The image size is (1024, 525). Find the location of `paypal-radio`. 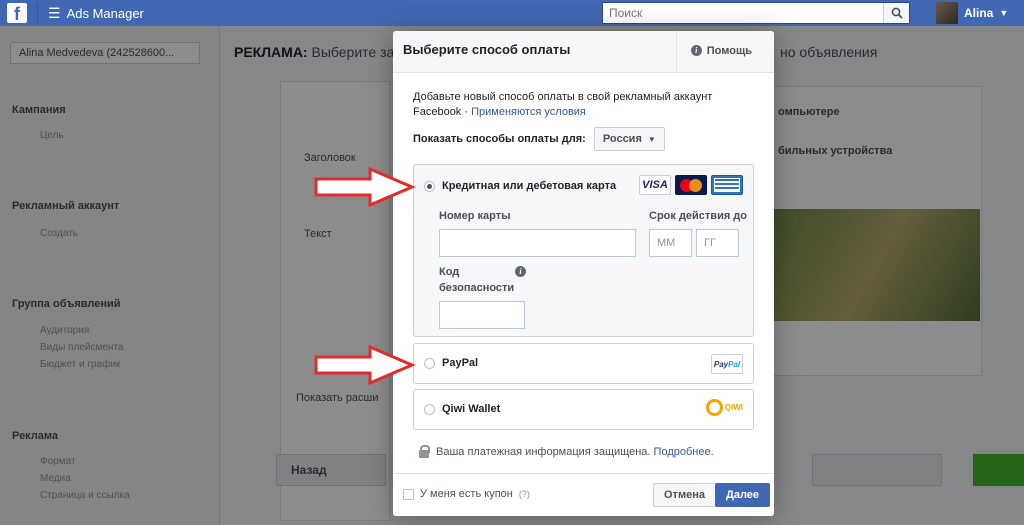

paypal-radio is located at coordinates (429, 363).